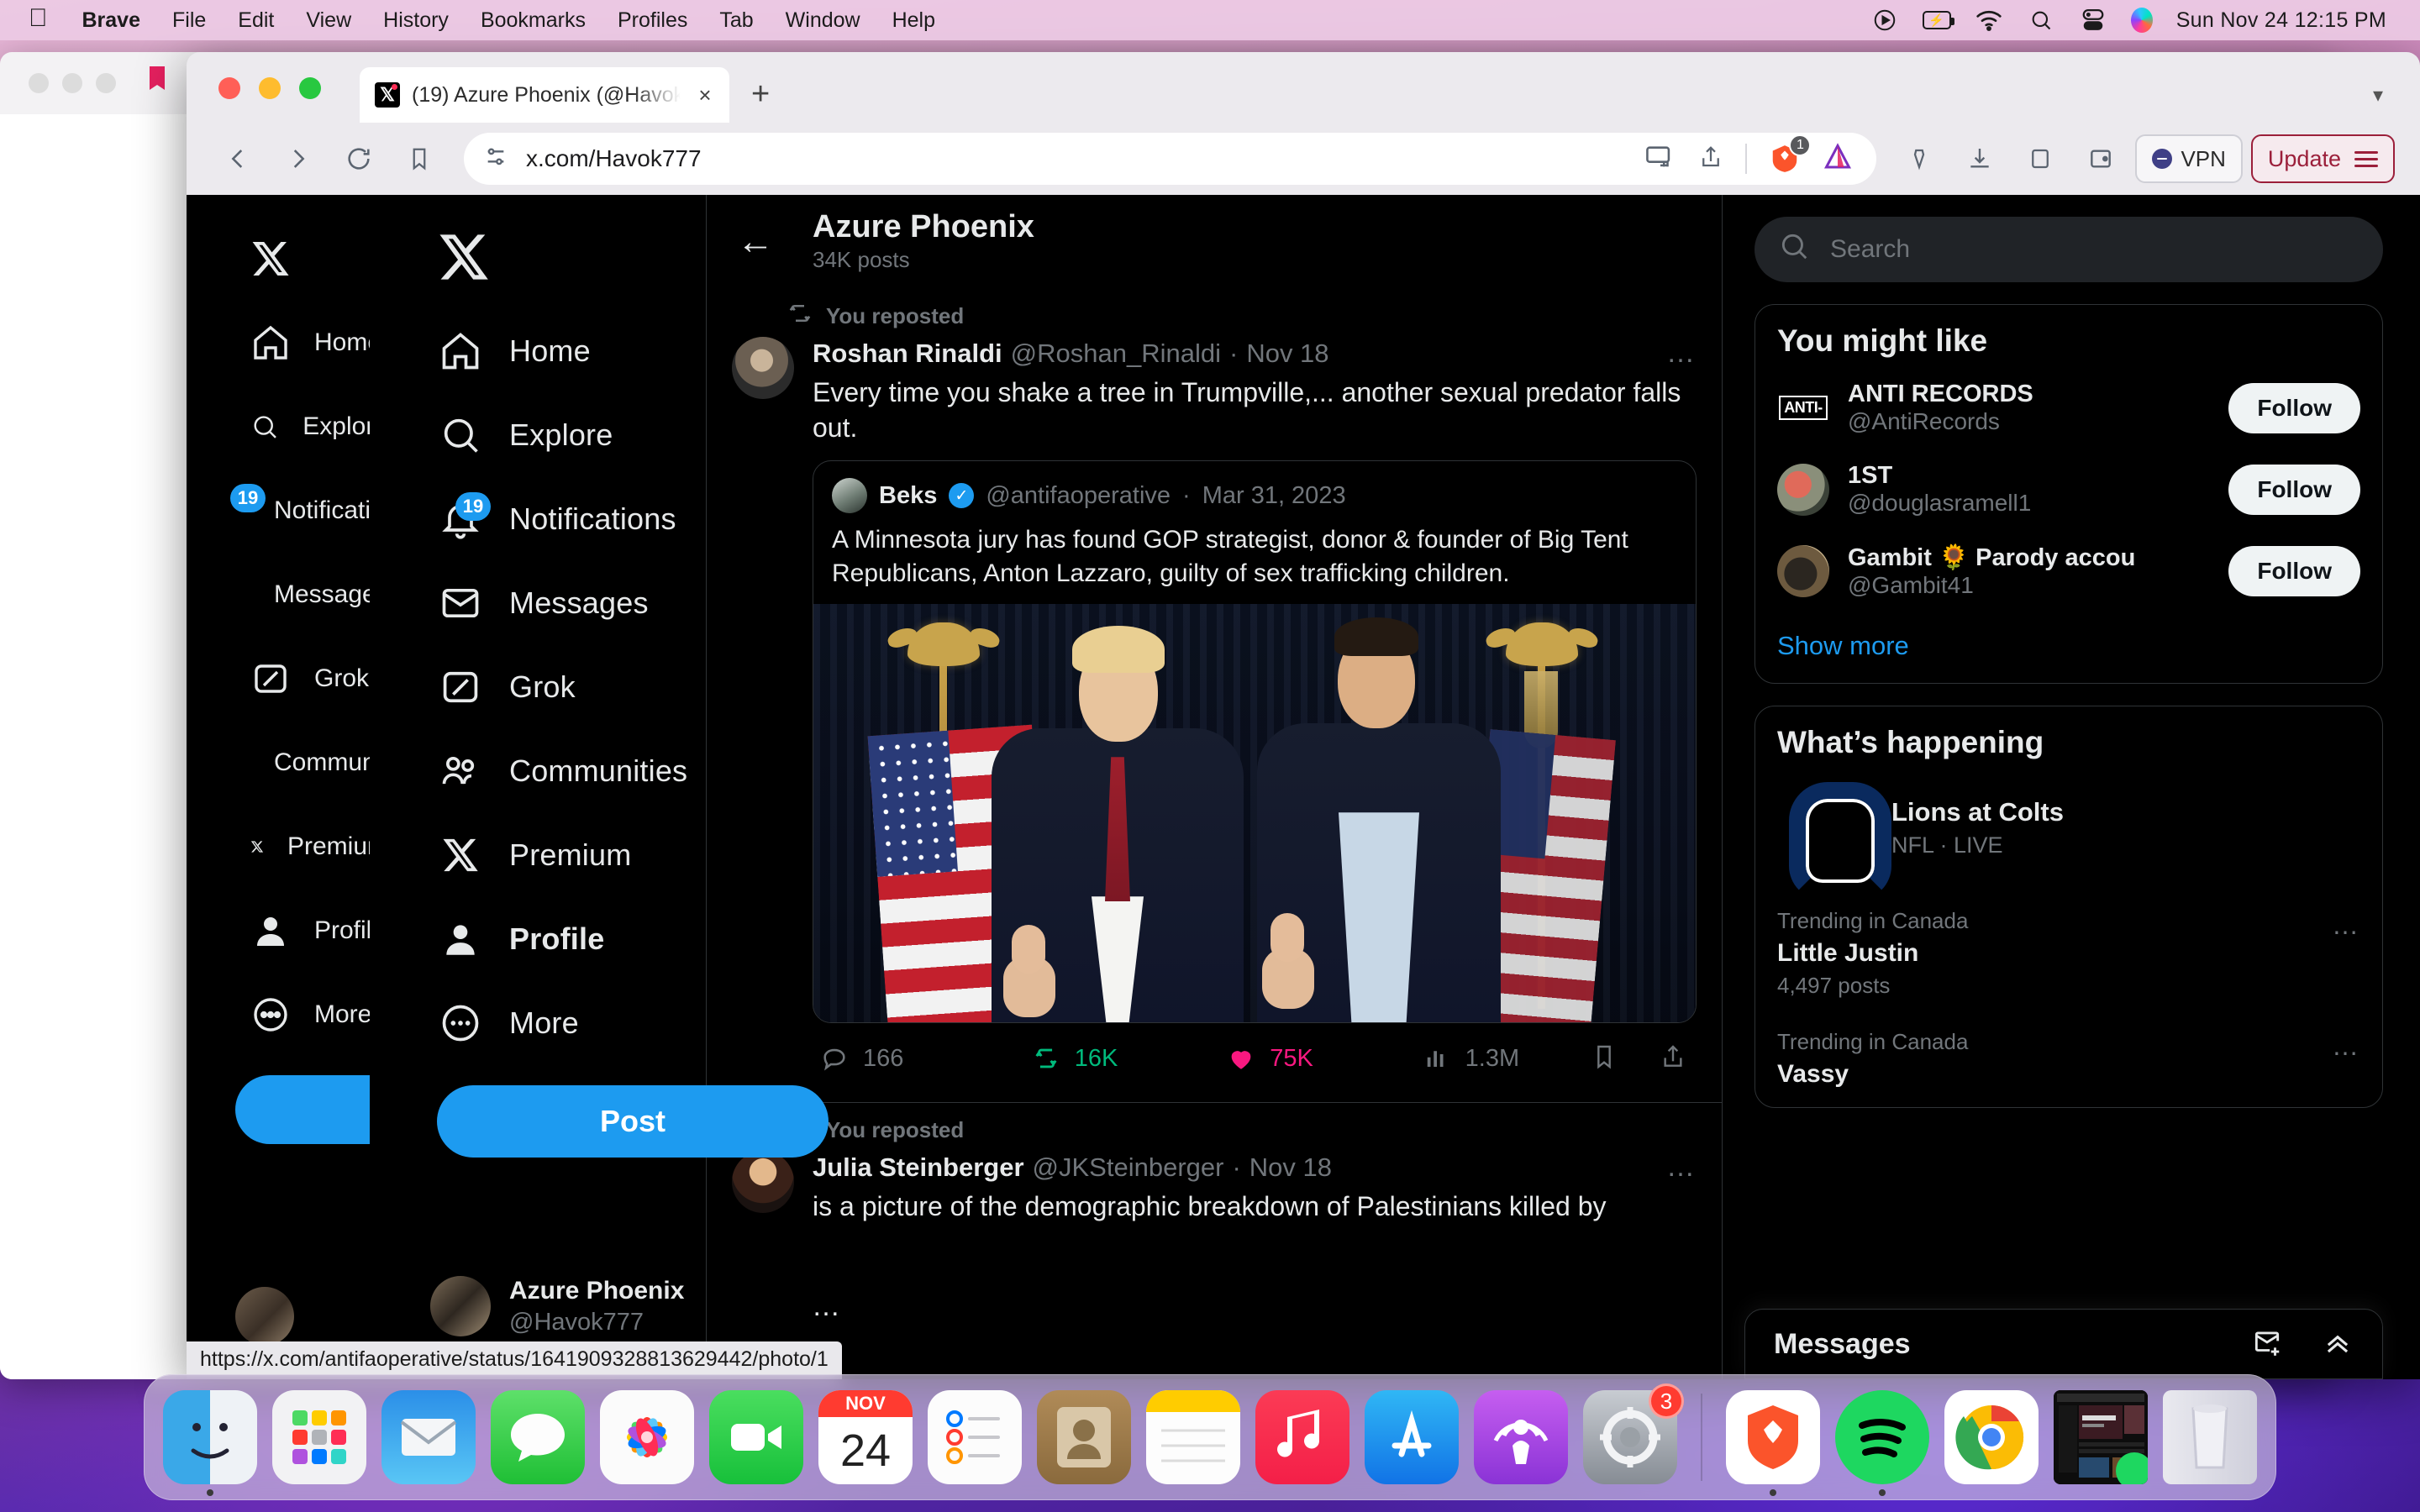 The height and width of the screenshot is (1512, 2420). What do you see at coordinates (1884, 20) in the screenshot?
I see `control-center-play-icon` at bounding box center [1884, 20].